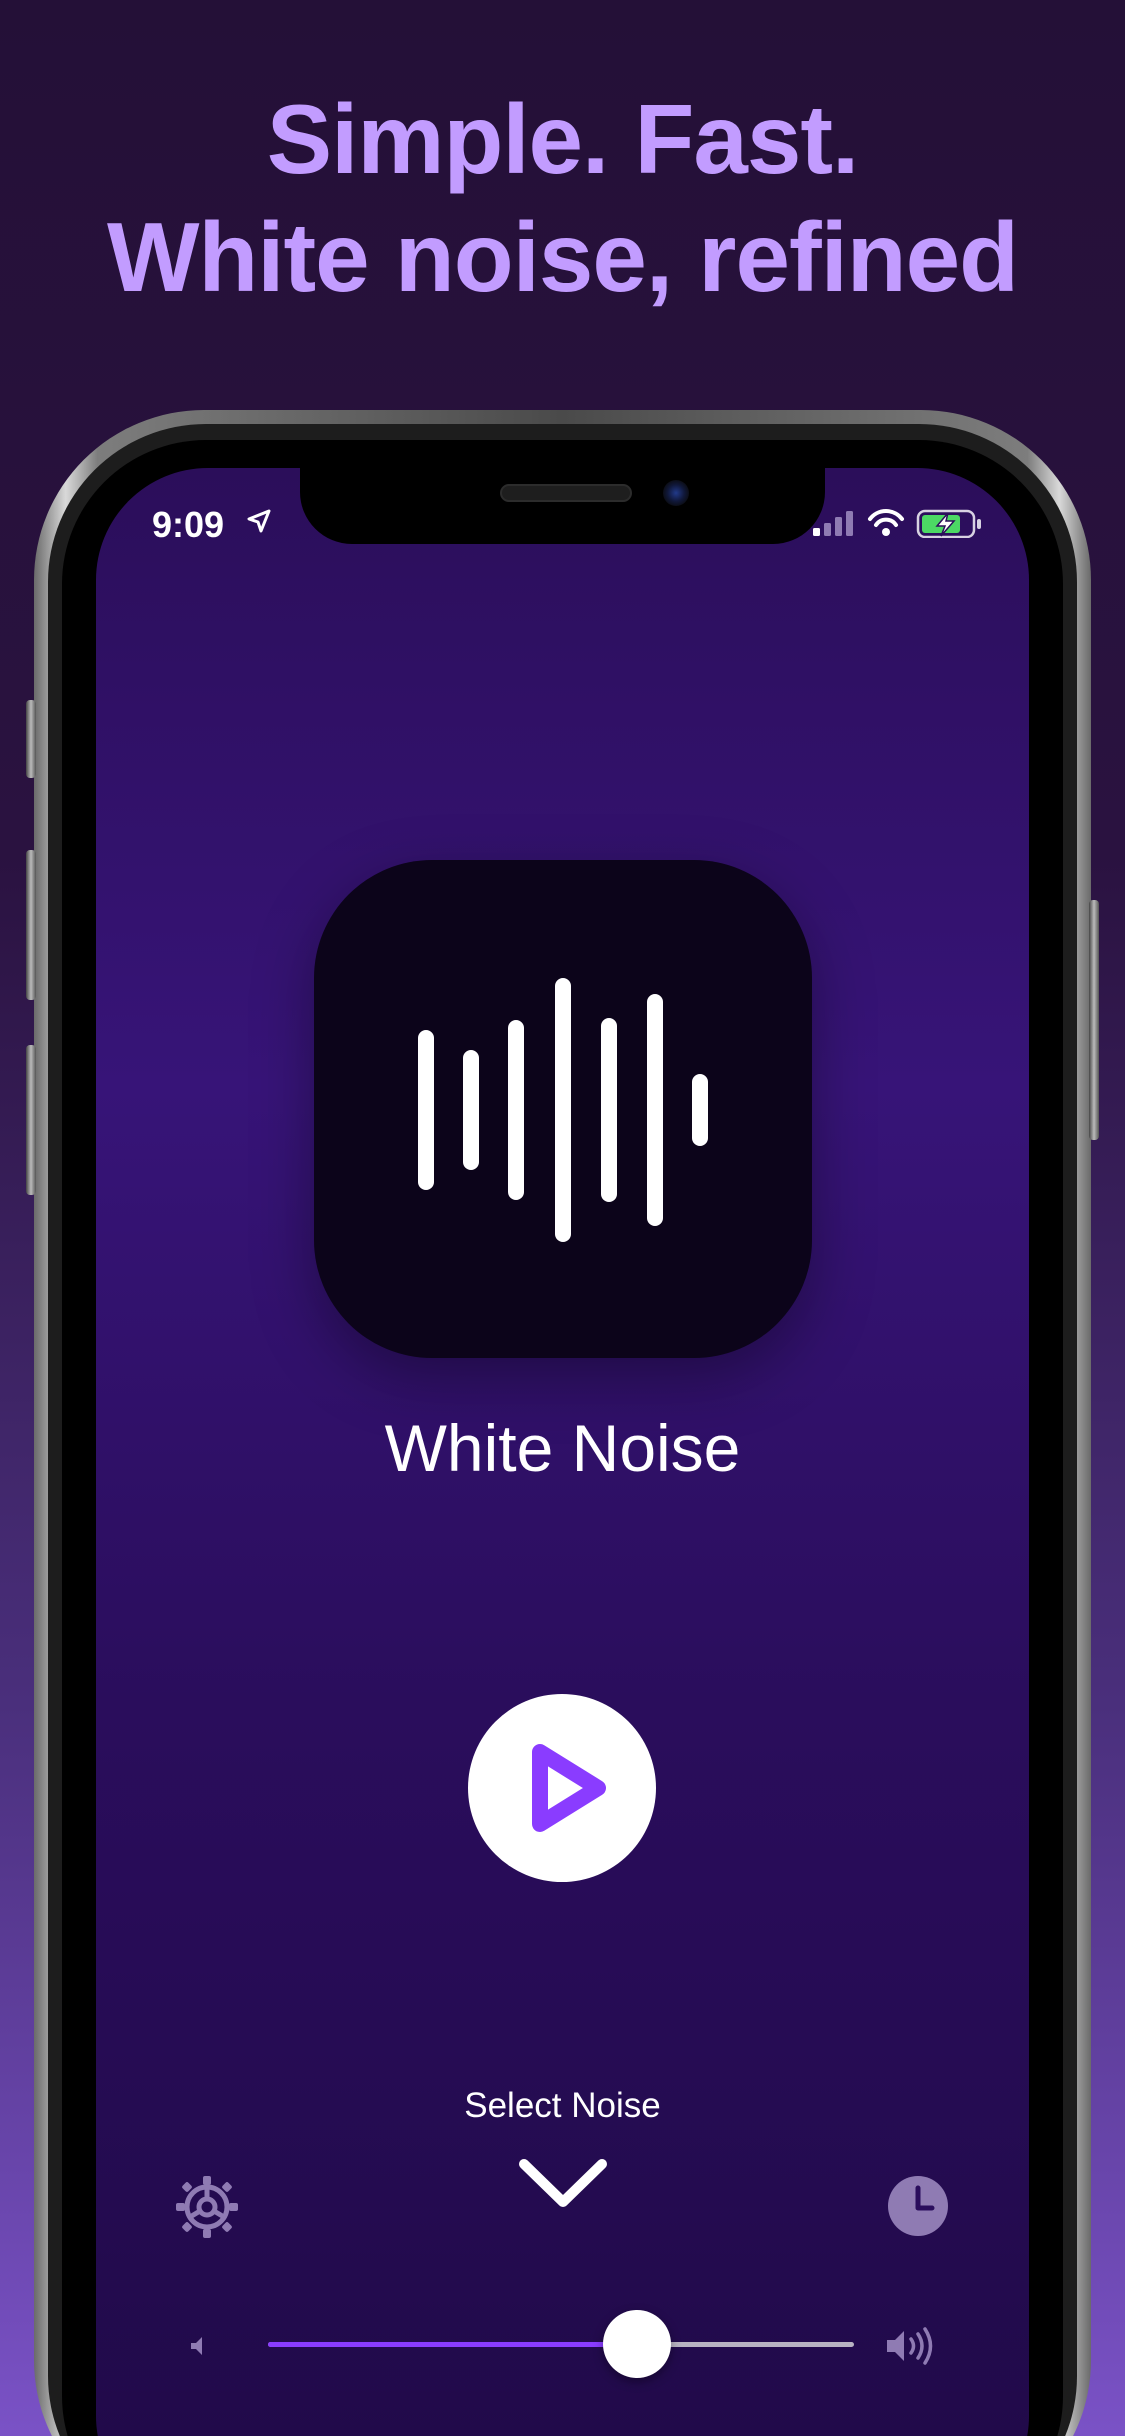 The image size is (1125, 2436). Describe the element at coordinates (918, 2208) in the screenshot. I see `clock-icon` at that location.